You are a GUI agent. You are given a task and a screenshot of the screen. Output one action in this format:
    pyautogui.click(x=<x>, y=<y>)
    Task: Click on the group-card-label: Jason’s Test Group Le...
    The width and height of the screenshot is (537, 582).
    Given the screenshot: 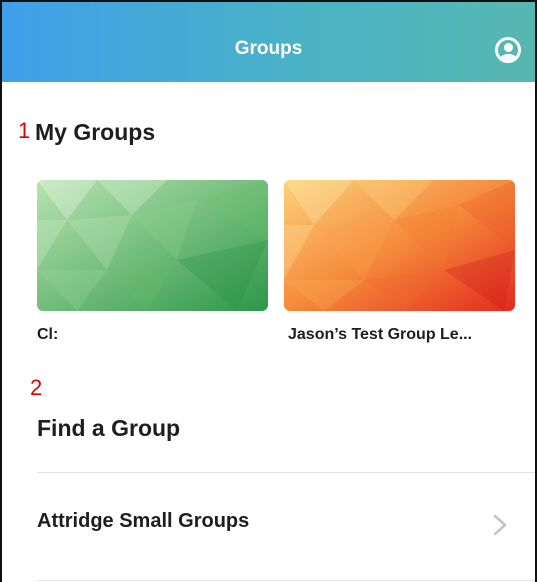 What is the action you would take?
    pyautogui.click(x=380, y=334)
    